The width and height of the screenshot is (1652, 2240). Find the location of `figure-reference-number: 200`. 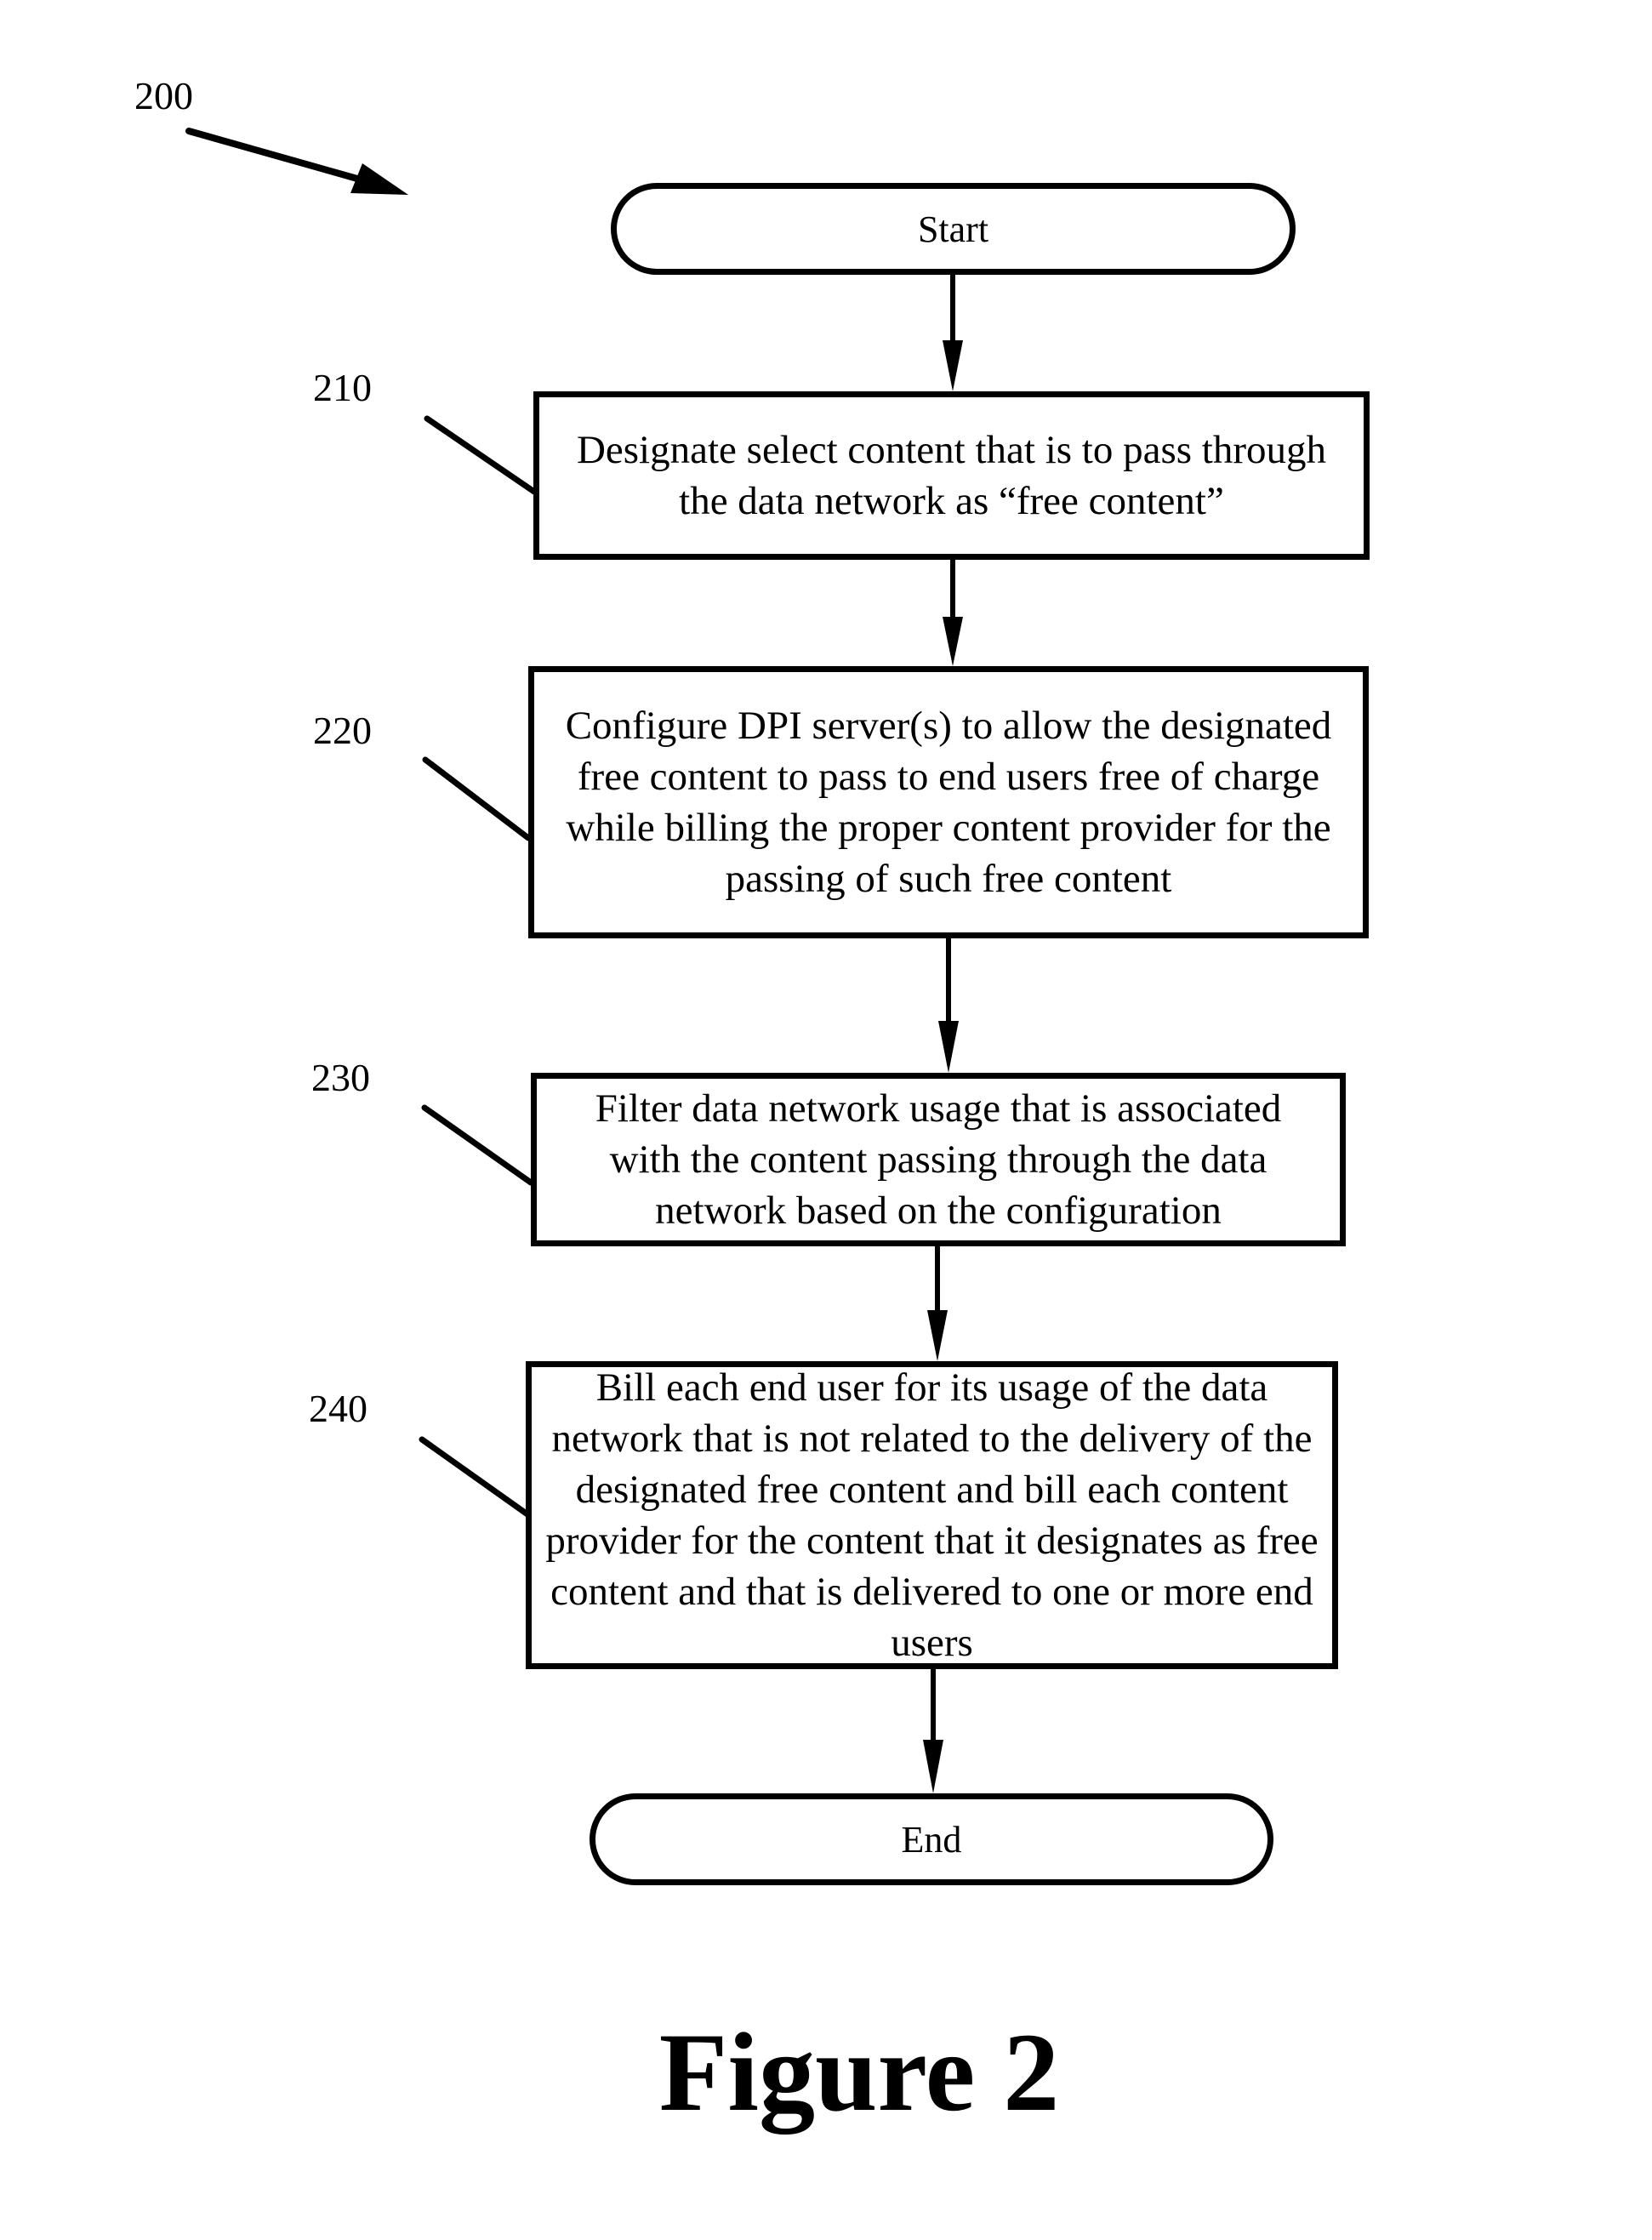

figure-reference-number: 200 is located at coordinates (163, 95).